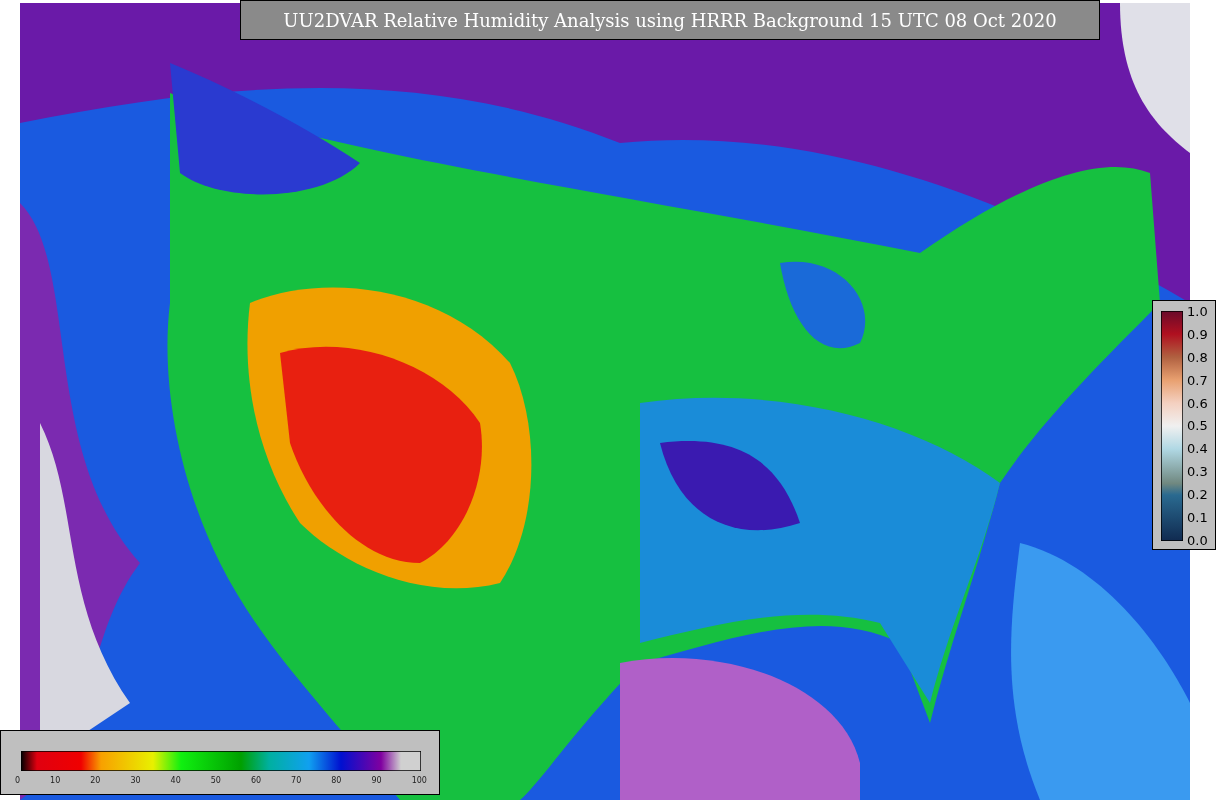 This screenshot has width=1216, height=800. I want to click on colorbar-tick-label: 0.5, so click(1197, 426).